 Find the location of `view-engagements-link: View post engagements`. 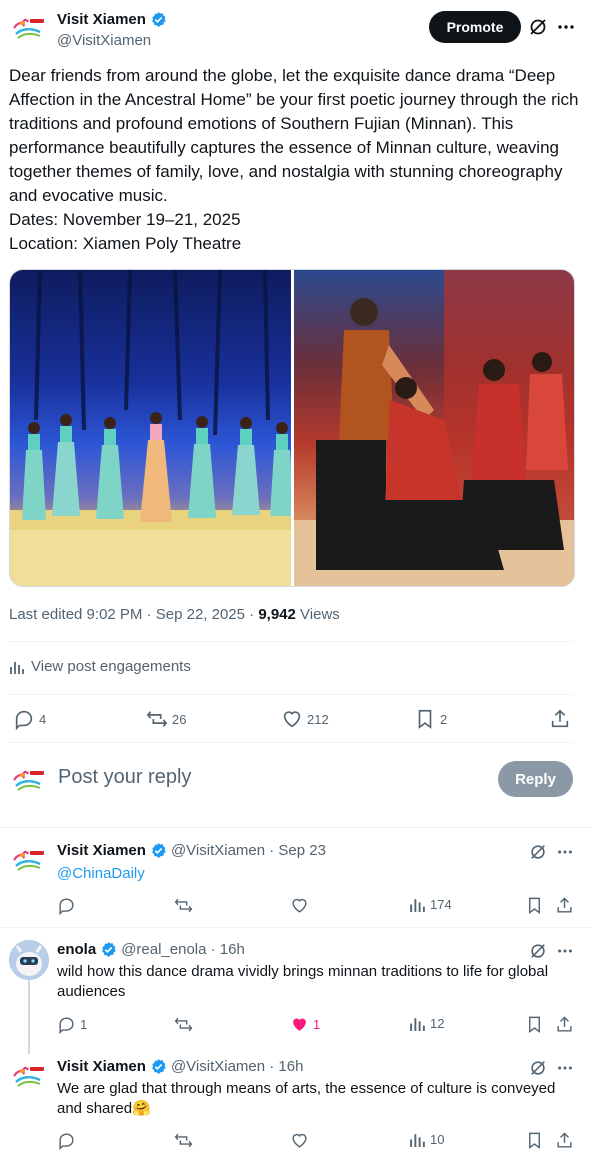

view-engagements-link: View post engagements is located at coordinates (100, 666).